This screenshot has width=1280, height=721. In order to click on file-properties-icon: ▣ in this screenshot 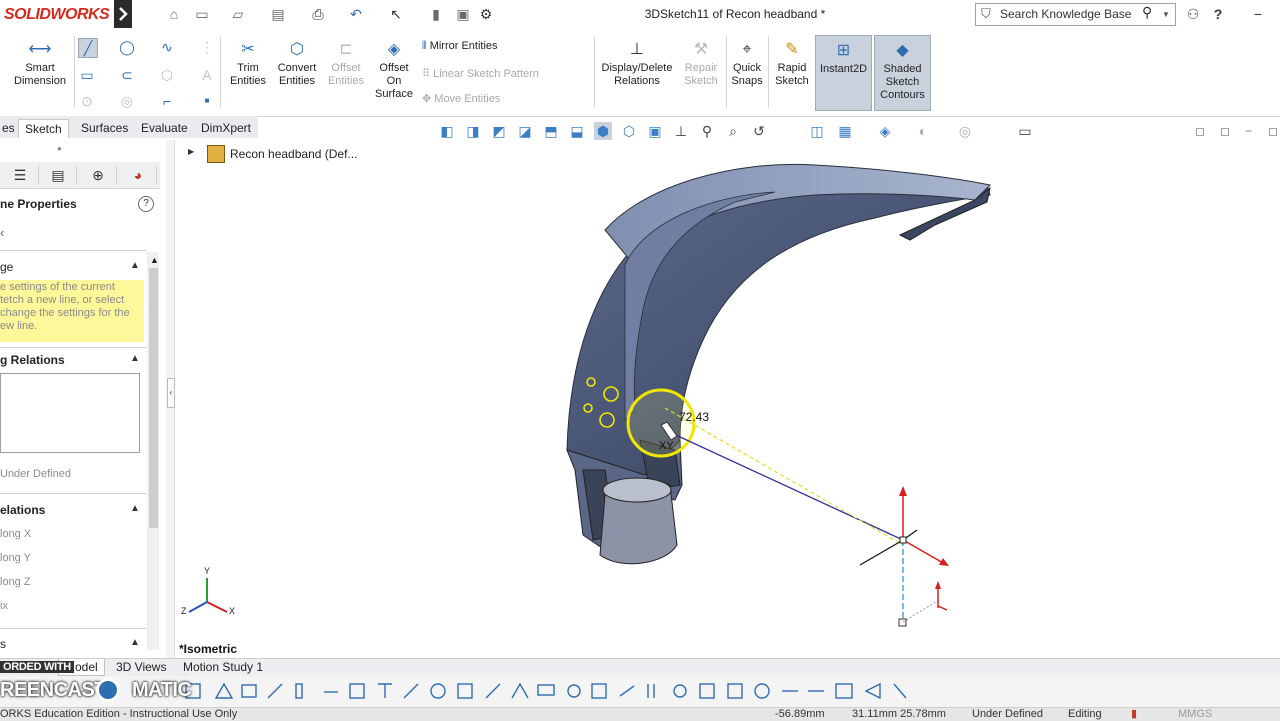, I will do `click(463, 14)`.